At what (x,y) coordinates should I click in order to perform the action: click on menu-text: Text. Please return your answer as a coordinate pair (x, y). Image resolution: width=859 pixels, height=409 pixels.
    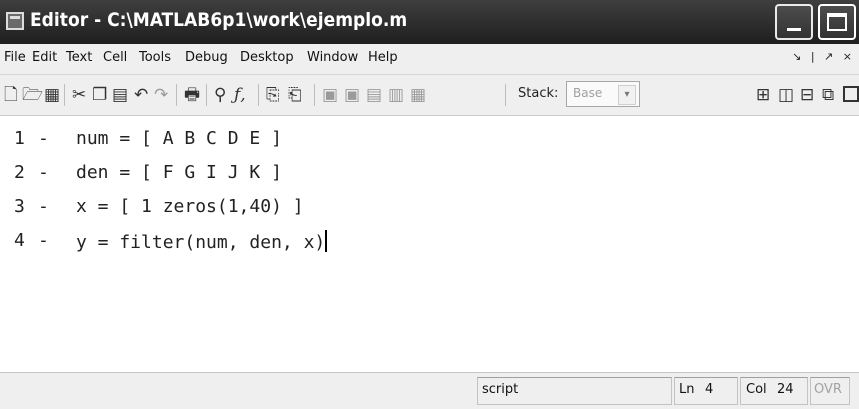
    Looking at the image, I should click on (79, 57).